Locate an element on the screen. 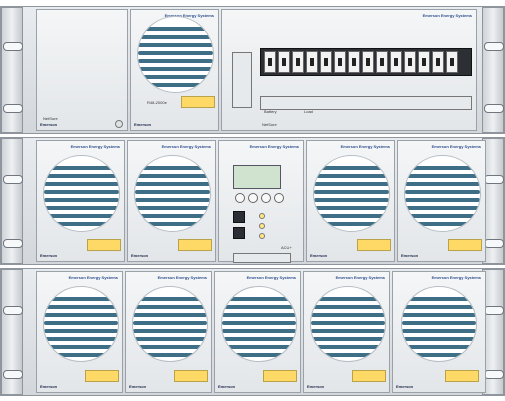  lcd-screen-icon is located at coordinates (257, 177).